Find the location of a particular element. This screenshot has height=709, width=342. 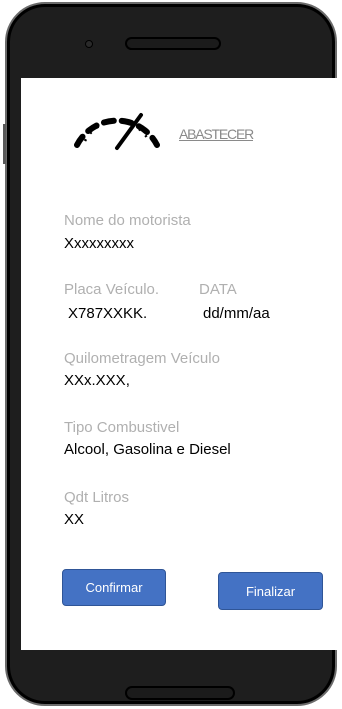

plate-label: Placa Veículo. is located at coordinates (112, 289).